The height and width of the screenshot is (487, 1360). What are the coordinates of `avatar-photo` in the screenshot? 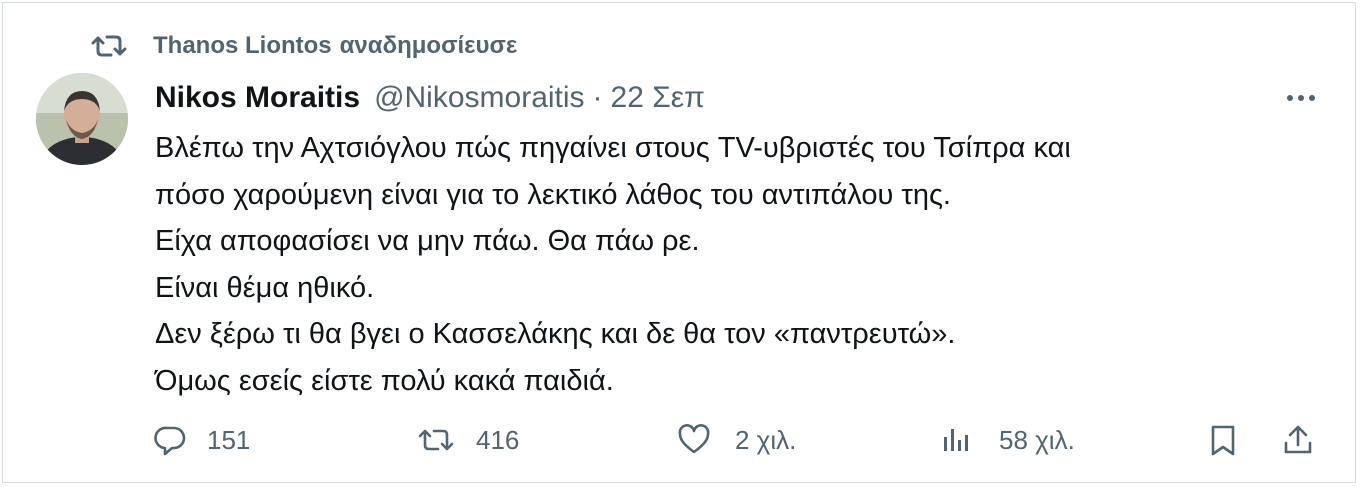 It's located at (82, 119).